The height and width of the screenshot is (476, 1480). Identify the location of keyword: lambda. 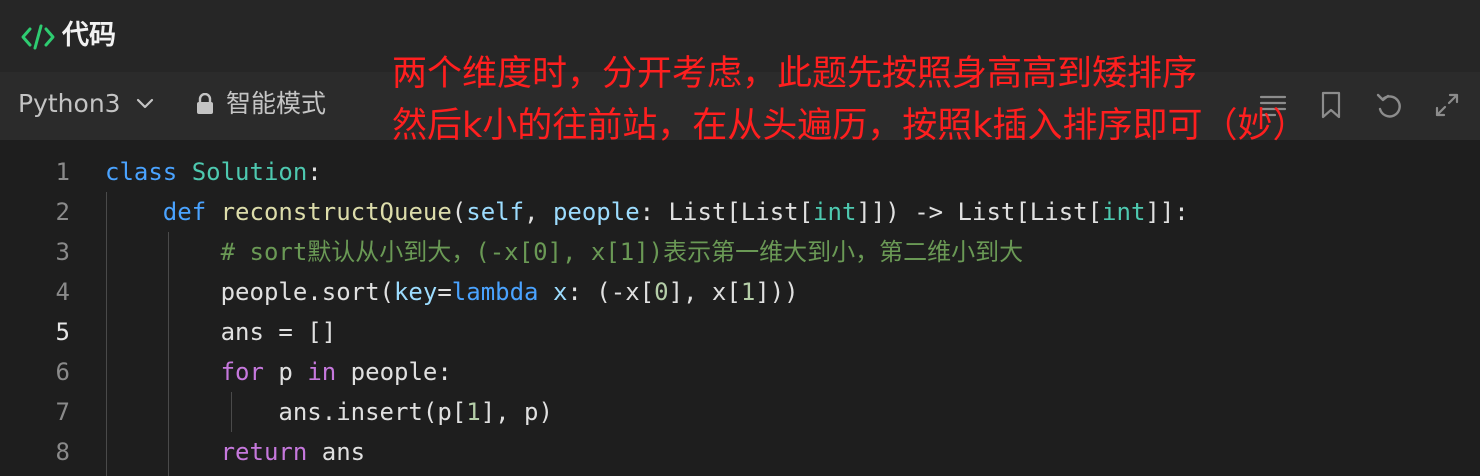
(495, 292).